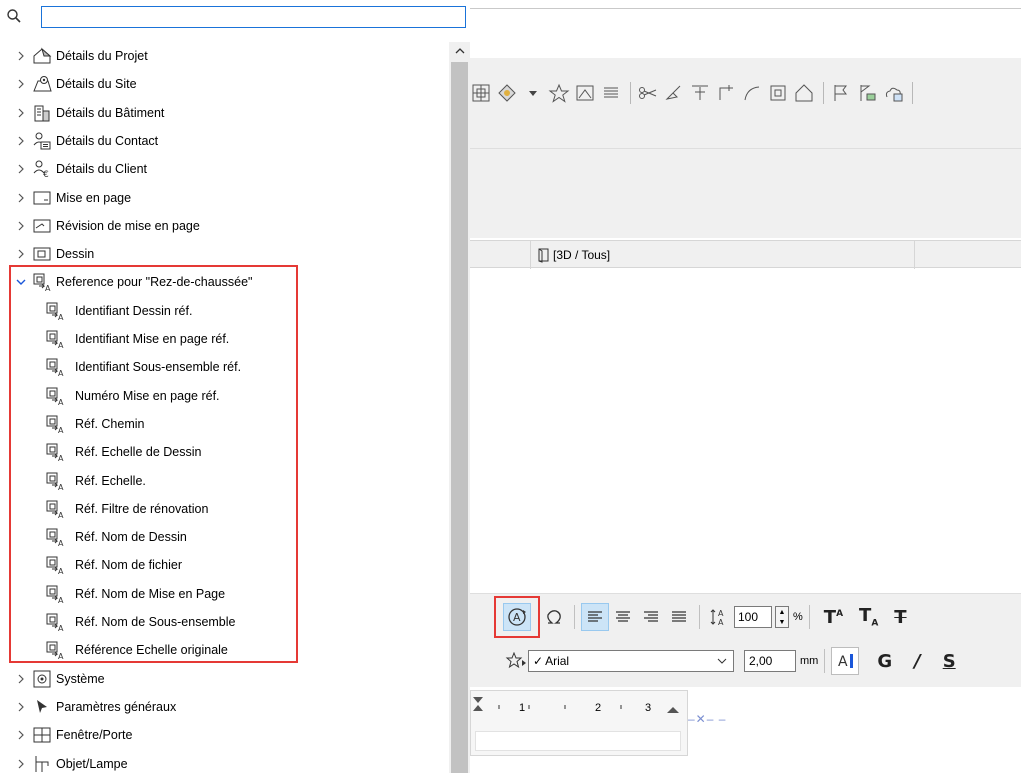  Describe the element at coordinates (225, 761) in the screenshot. I see `tree-item-object-lamp: Objet/Lampe` at that location.